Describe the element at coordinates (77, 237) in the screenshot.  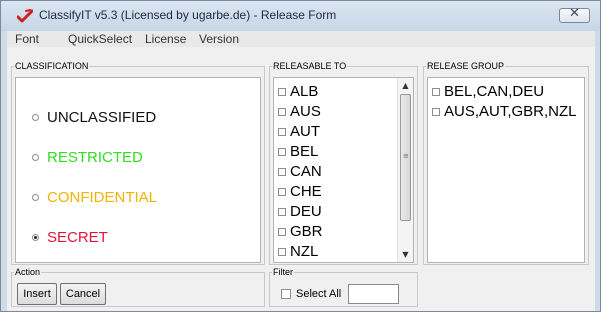
I see `radio-label-secret: SECRET` at that location.